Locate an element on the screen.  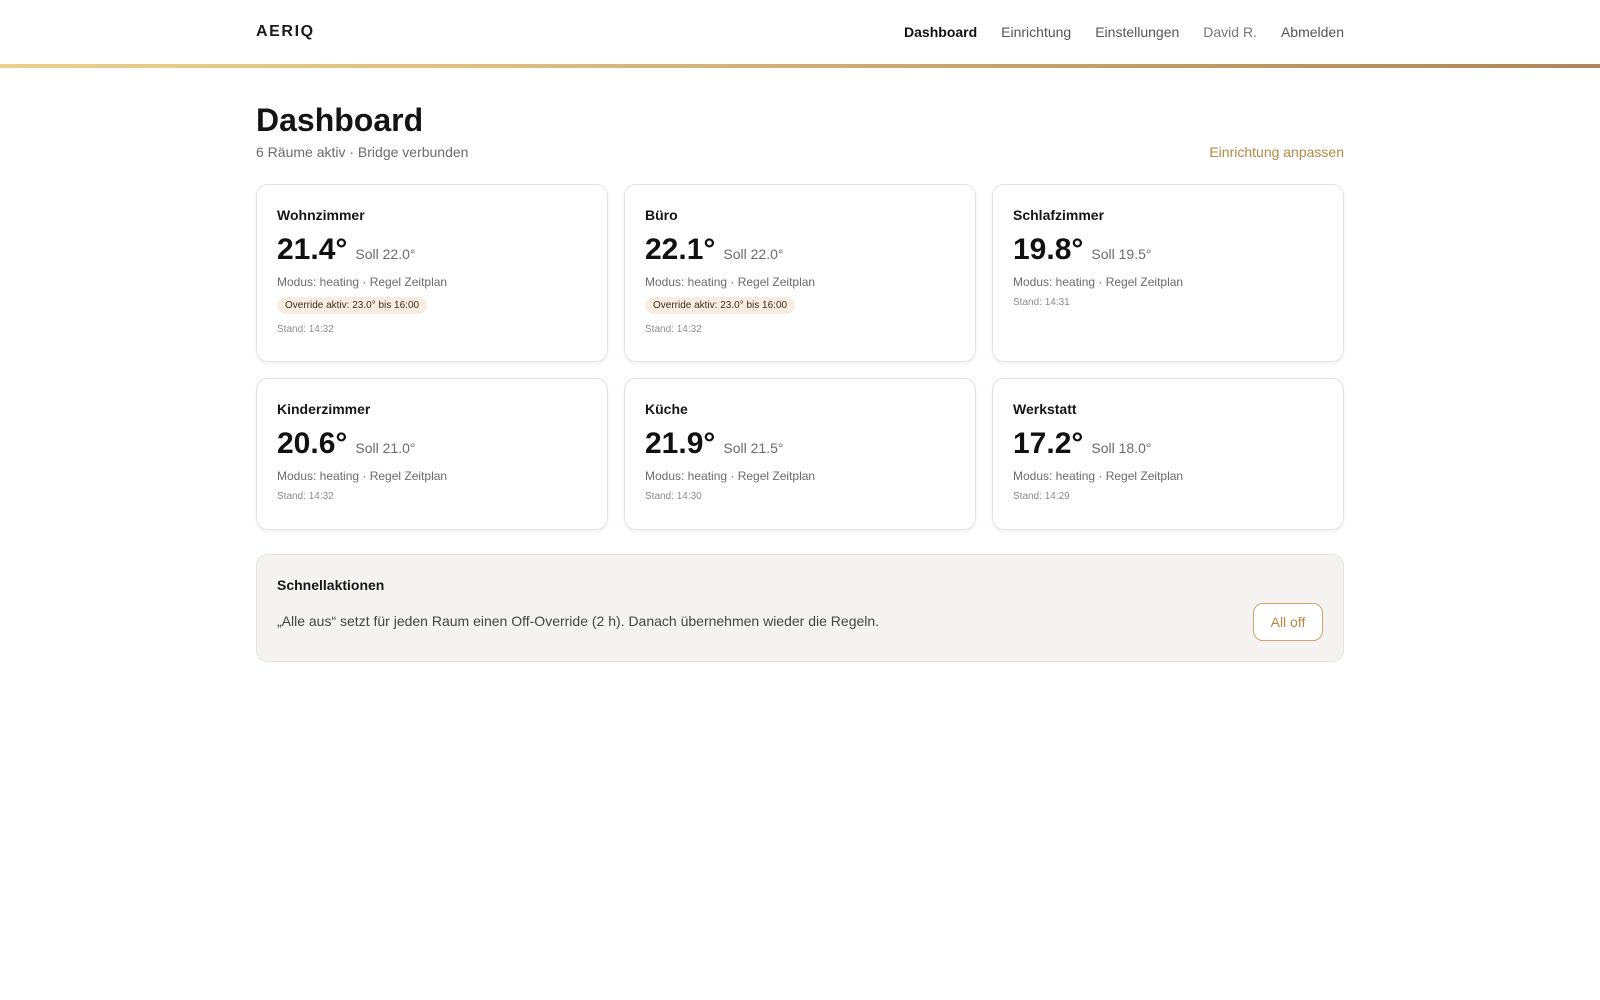
nav-item-einstellungen: Einstellungen is located at coordinates (1137, 32).